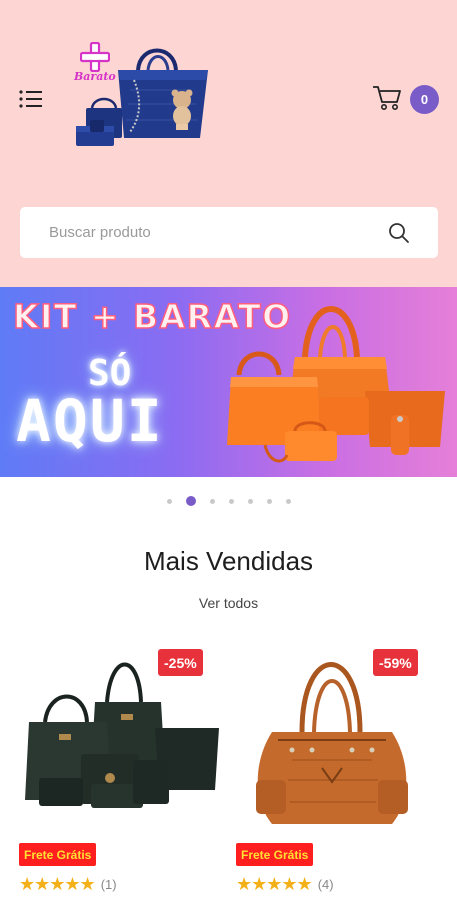  What do you see at coordinates (228, 603) in the screenshot?
I see `see-all-link: Ver todos` at bounding box center [228, 603].